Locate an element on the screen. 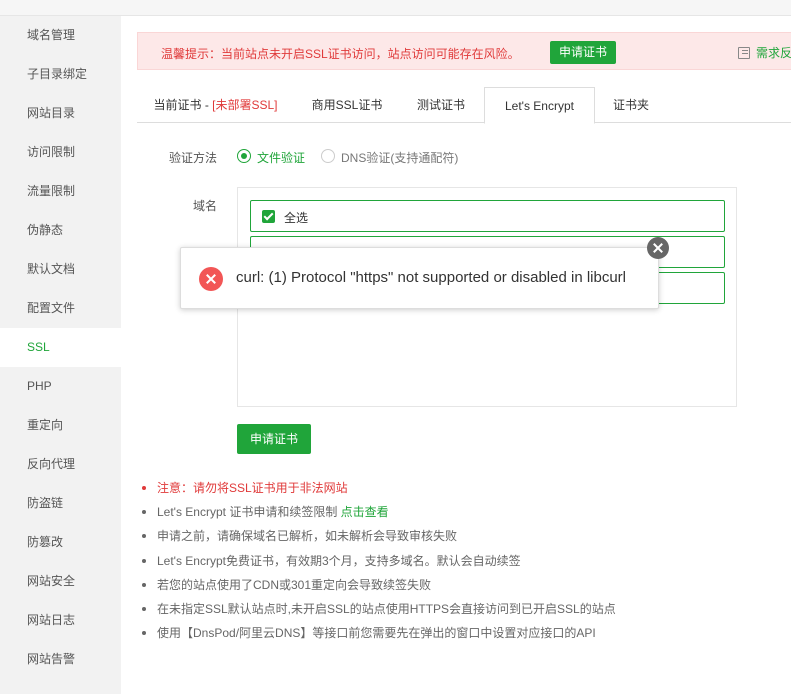 The height and width of the screenshot is (694, 791). radio-checked-icon is located at coordinates (244, 156).